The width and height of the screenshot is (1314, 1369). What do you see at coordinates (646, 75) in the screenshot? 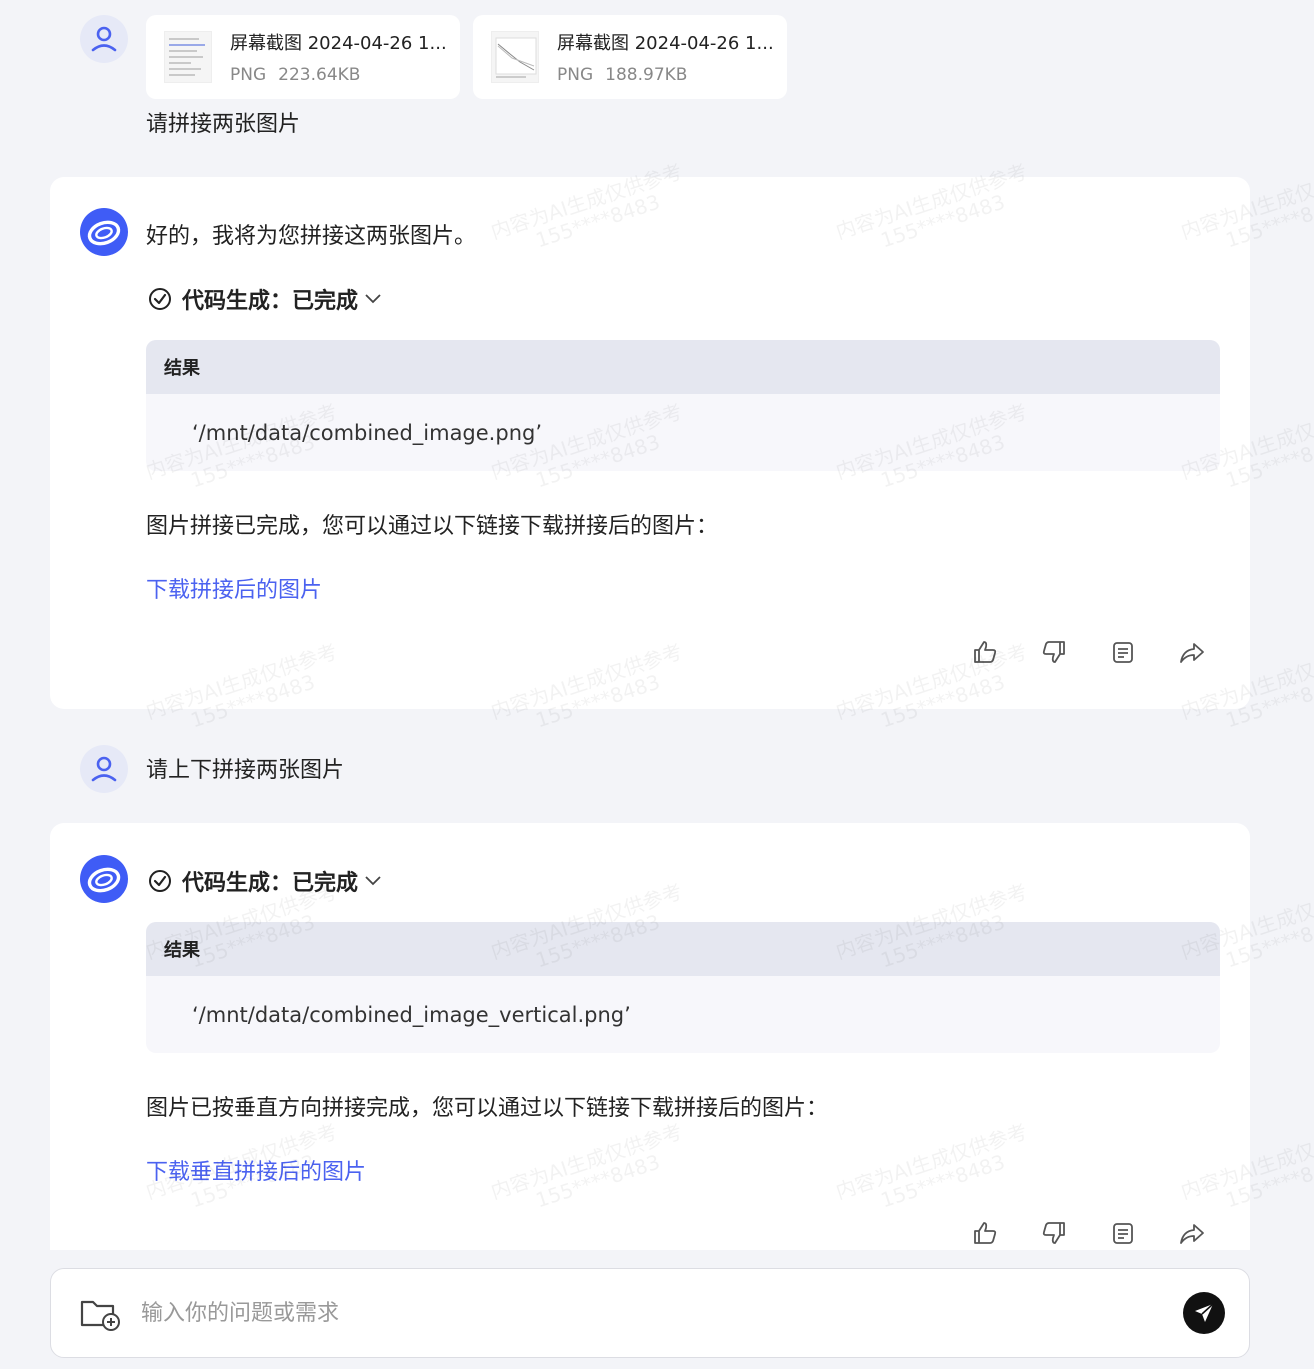
I see `attachment-size: 188.97KB` at bounding box center [646, 75].